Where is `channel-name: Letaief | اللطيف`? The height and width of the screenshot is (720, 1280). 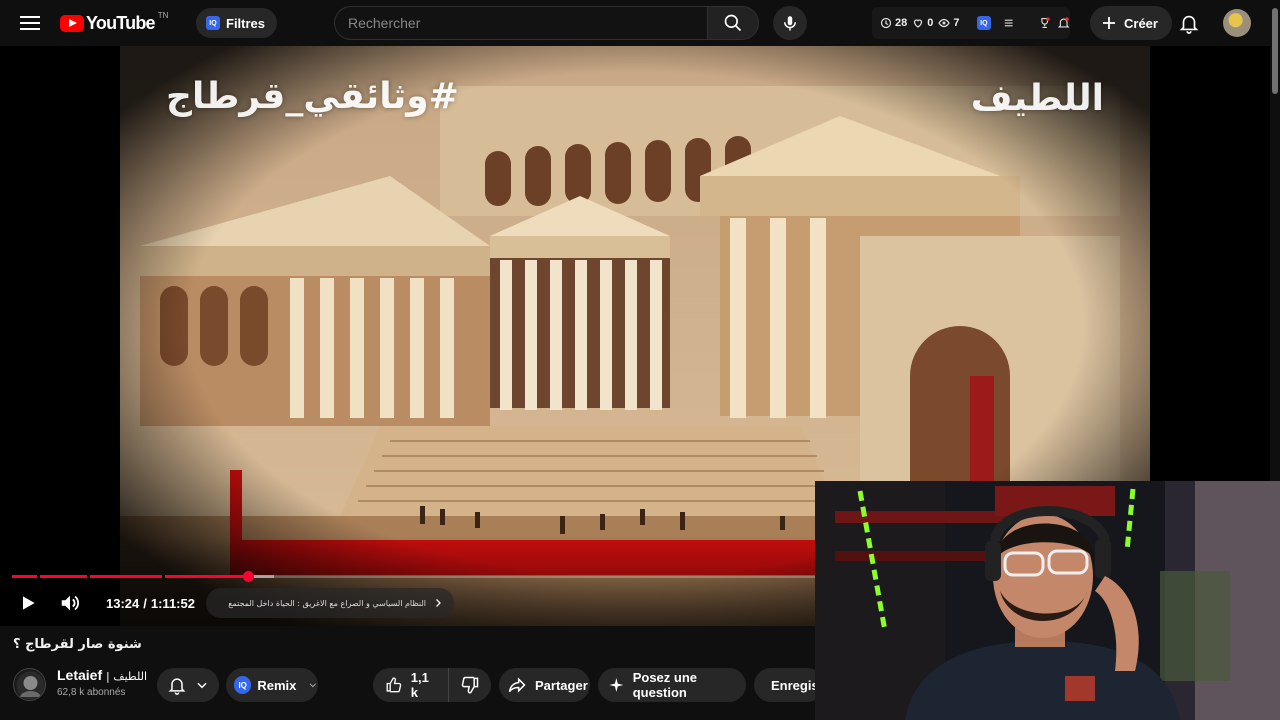 channel-name: Letaief | اللطيف is located at coordinates (102, 675).